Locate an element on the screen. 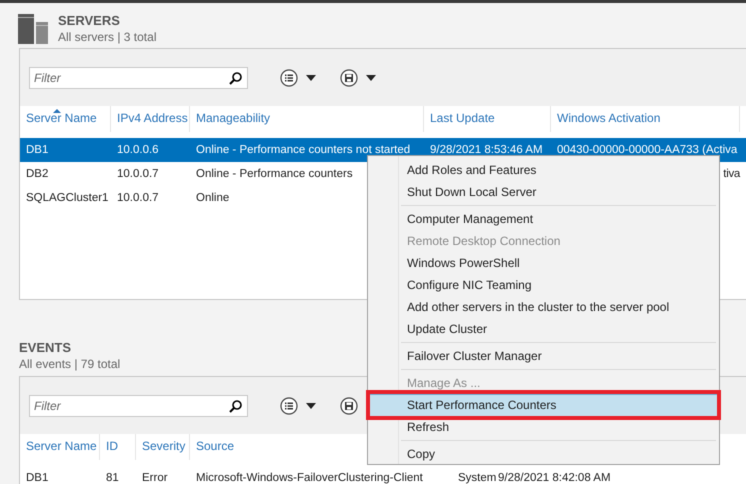  table-cell: Error is located at coordinates (155, 478).